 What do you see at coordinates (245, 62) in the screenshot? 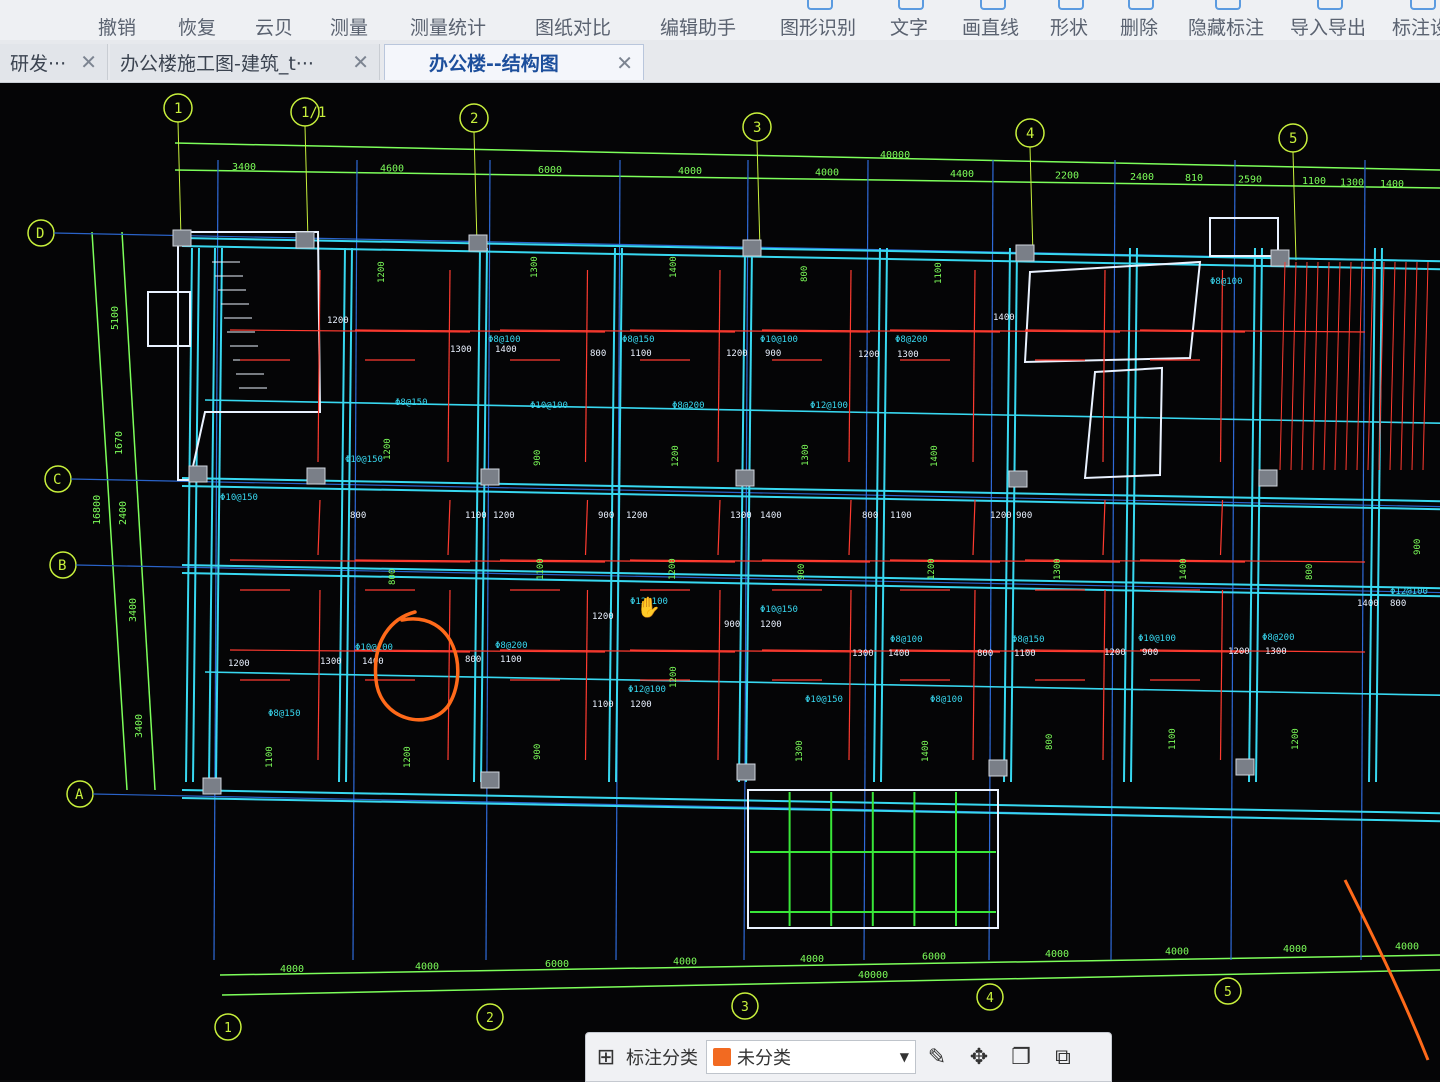
I see `tab-architecture-drawing: 办公楼施工图-建筑_t··· ✕` at bounding box center [245, 62].